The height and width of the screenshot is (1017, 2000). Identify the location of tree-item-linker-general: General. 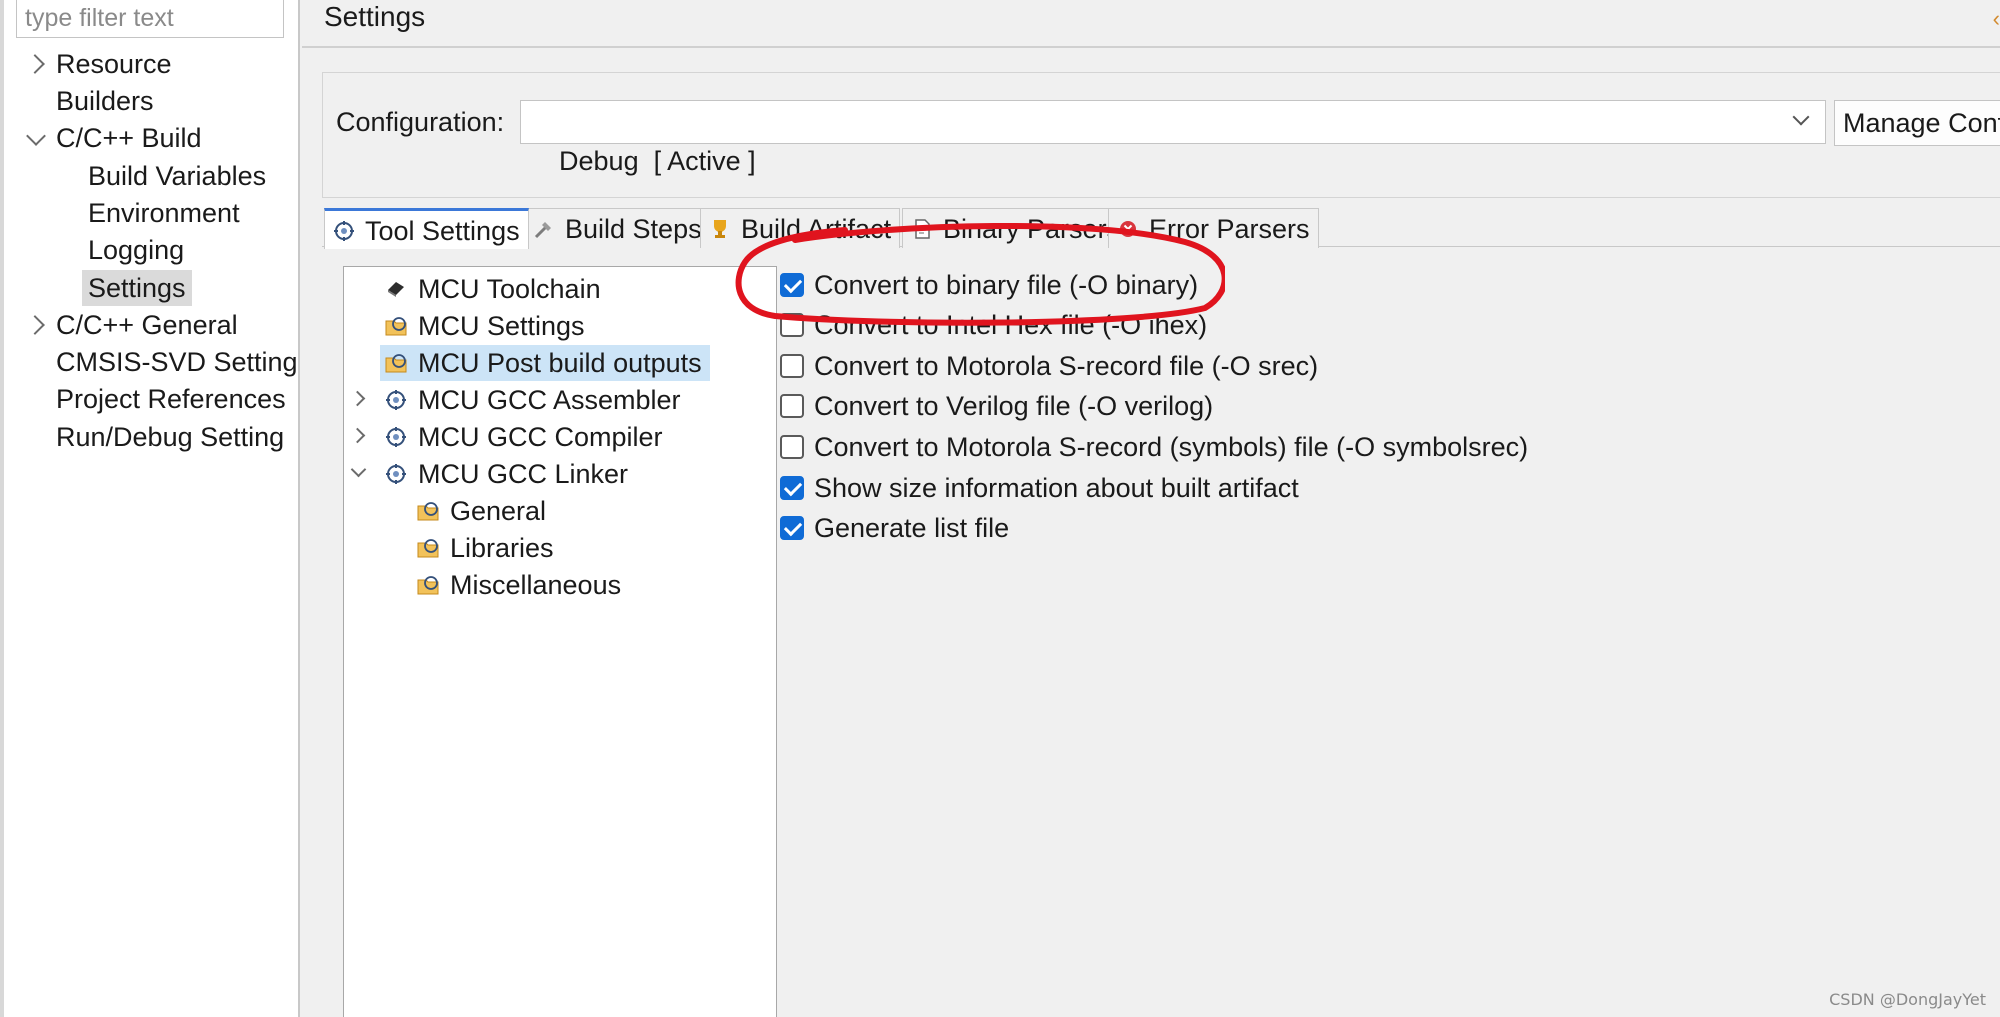
(483, 511).